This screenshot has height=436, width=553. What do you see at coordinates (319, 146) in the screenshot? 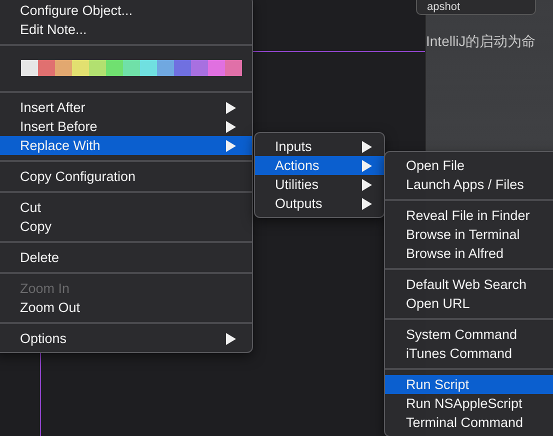
I see `menu-item: Inputs` at bounding box center [319, 146].